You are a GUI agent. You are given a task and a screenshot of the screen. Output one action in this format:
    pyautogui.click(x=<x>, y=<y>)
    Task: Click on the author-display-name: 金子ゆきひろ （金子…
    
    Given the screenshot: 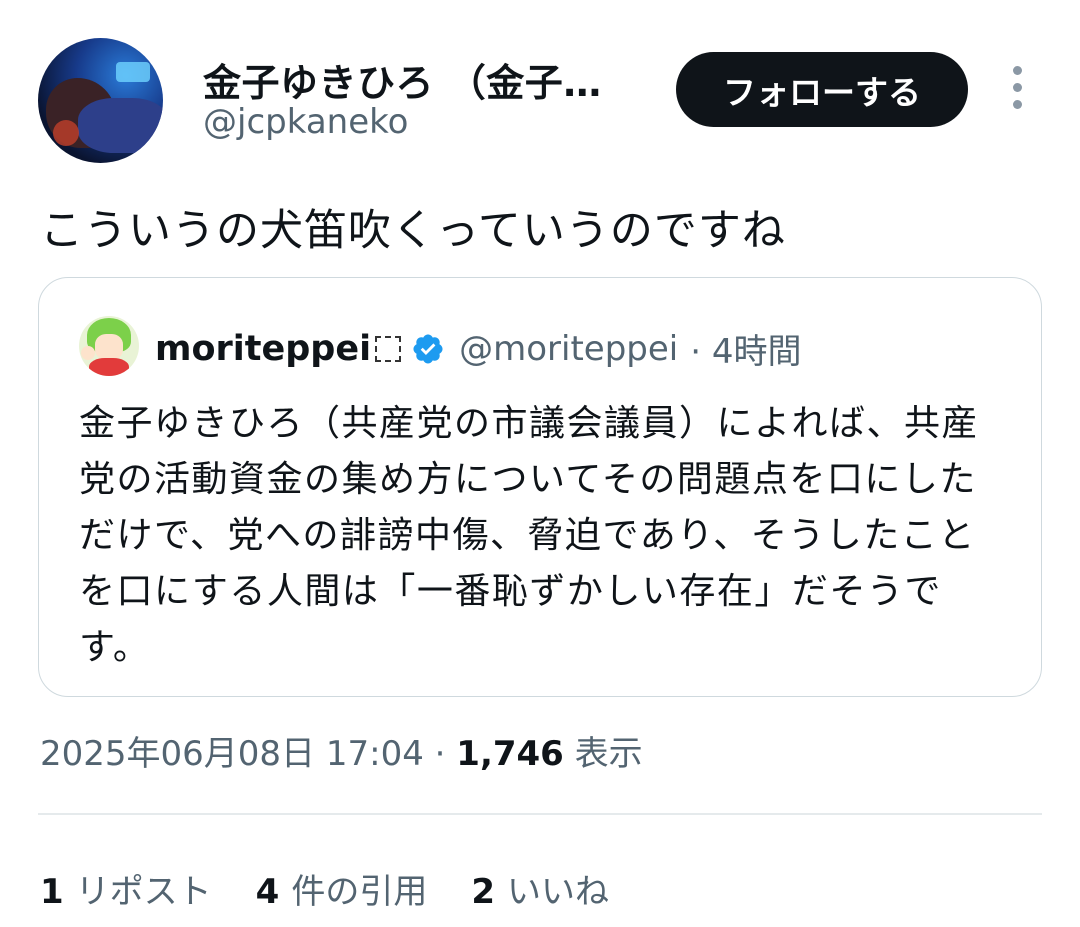 What is the action you would take?
    pyautogui.click(x=402, y=79)
    